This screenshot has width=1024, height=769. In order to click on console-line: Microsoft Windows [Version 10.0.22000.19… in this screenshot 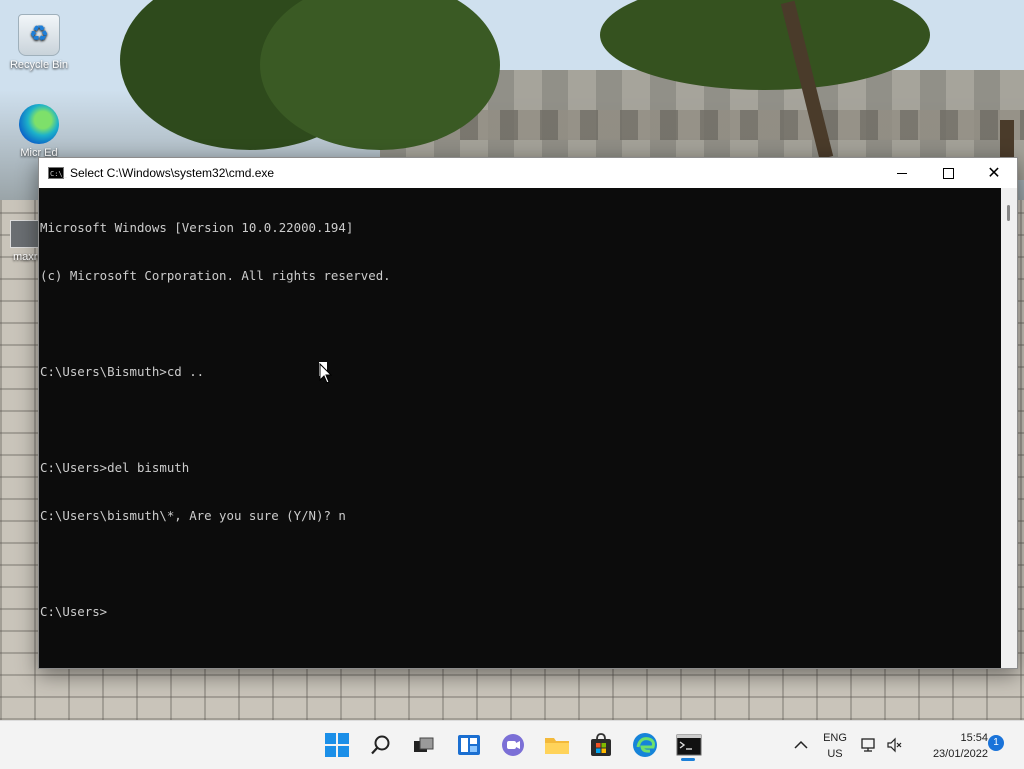, I will do `click(197, 227)`.